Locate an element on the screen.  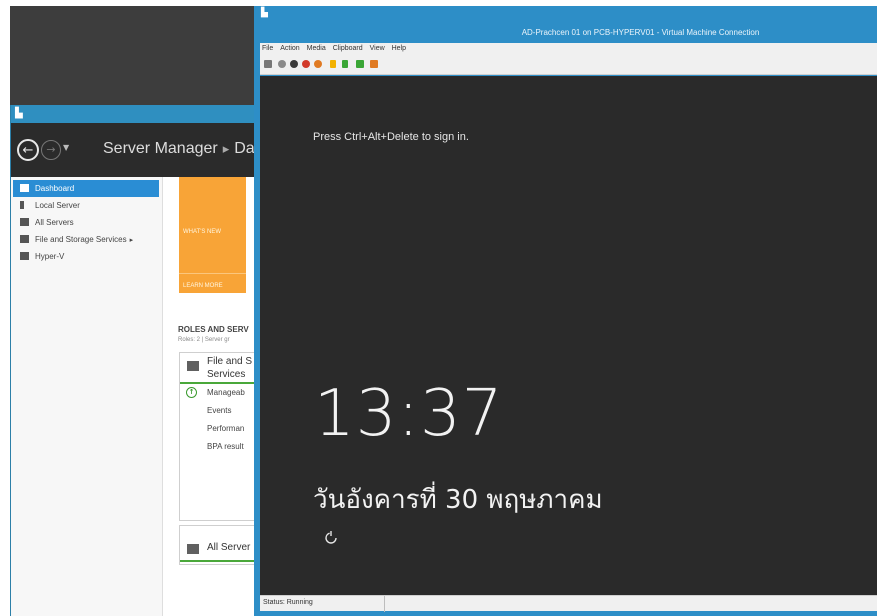
sidebar-item-label: Hyper-V is located at coordinates (50, 256).